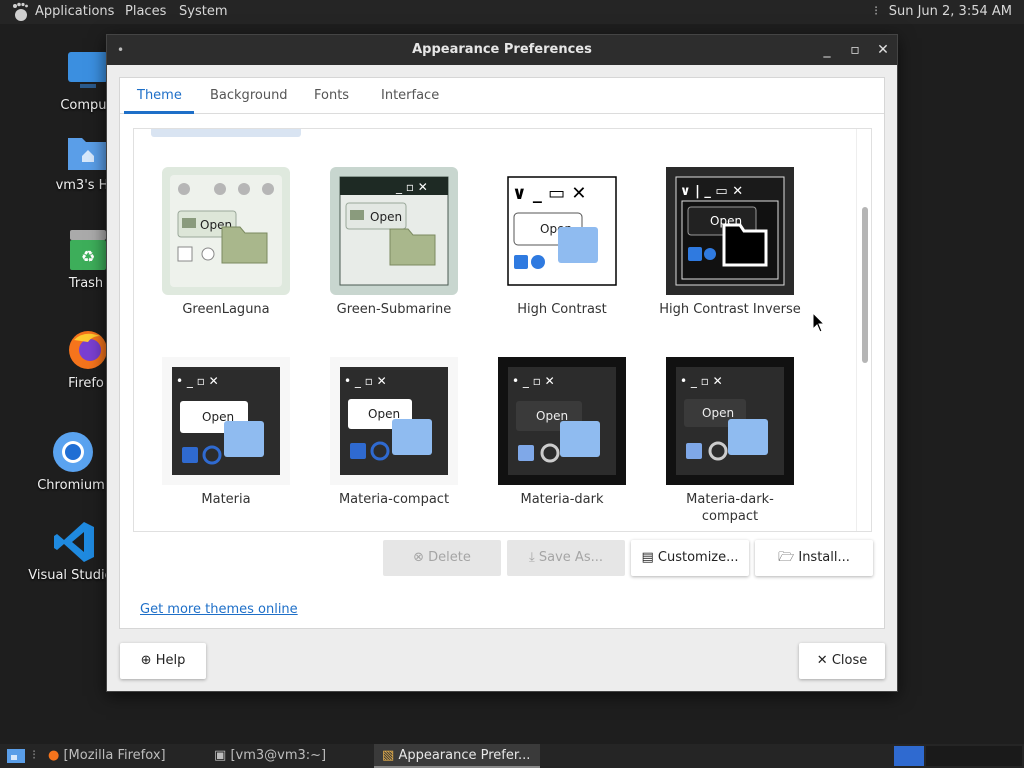  Describe the element at coordinates (502, 96) in the screenshot. I see `tab-bar: Theme Background Fonts Interface` at that location.